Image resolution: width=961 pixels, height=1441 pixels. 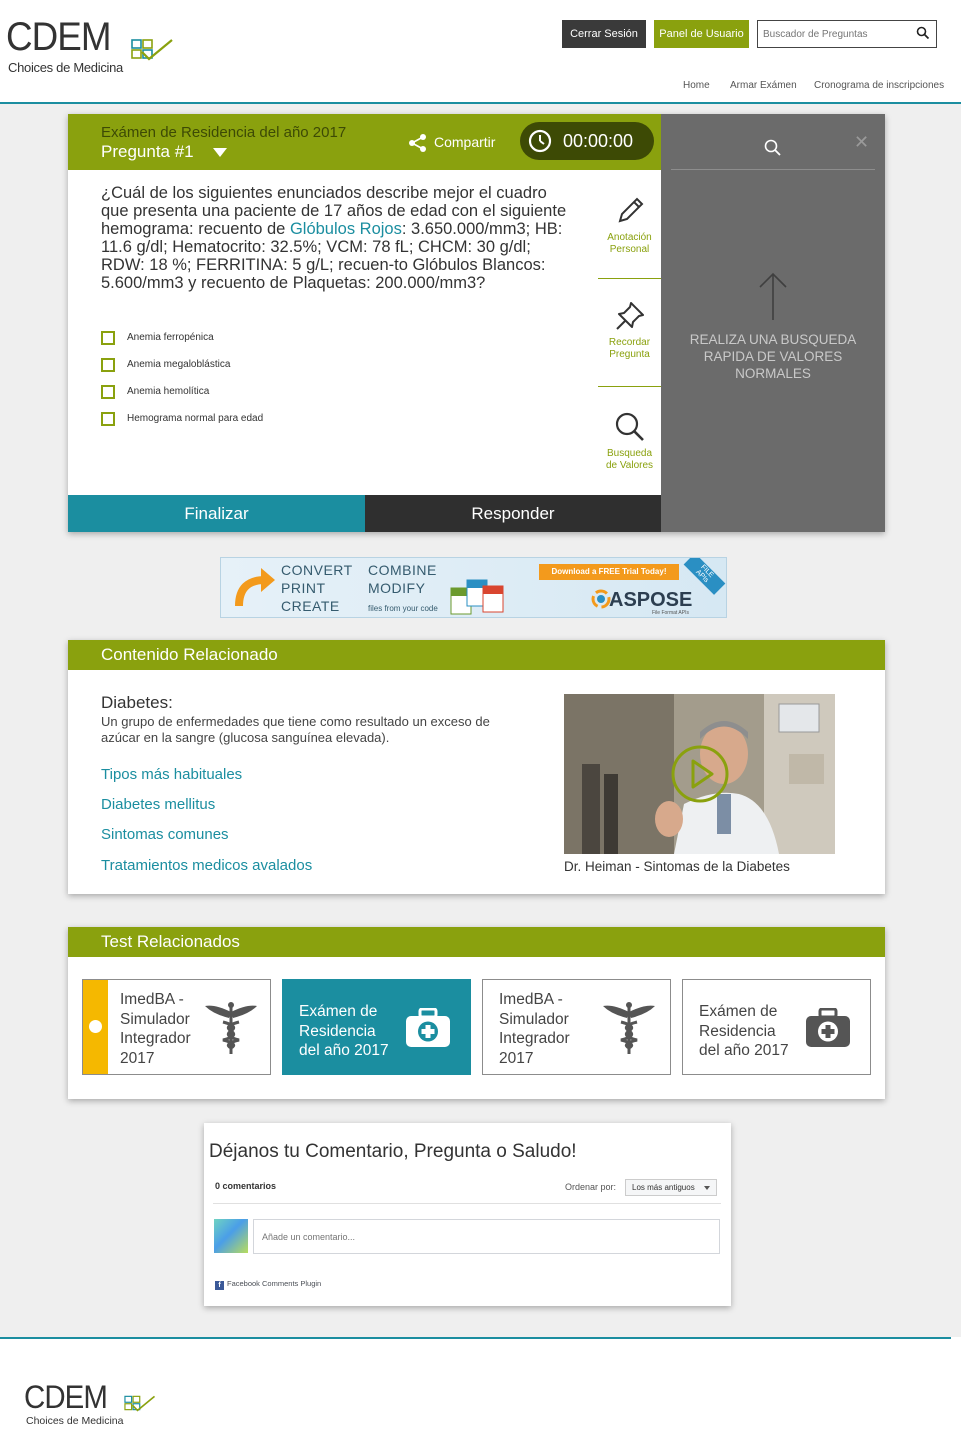 I want to click on comment-input, so click(x=486, y=1236).